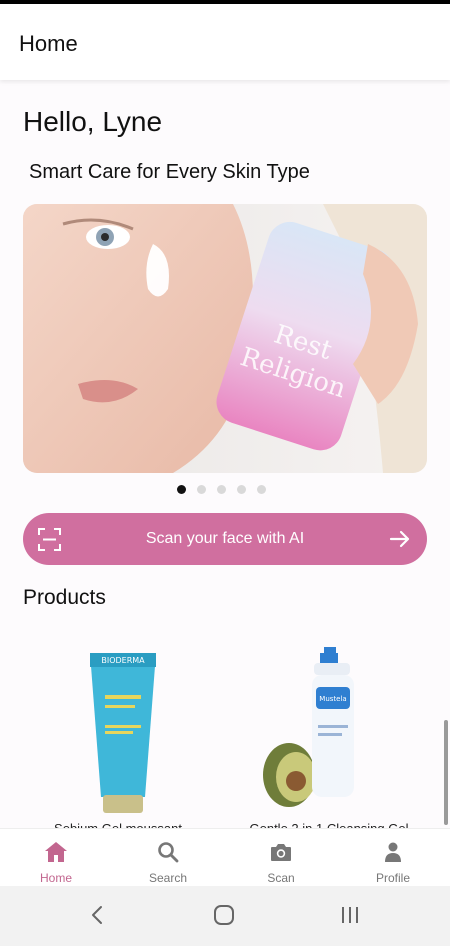 This screenshot has width=450, height=946. Describe the element at coordinates (332, 699) in the screenshot. I see `product-brand: Mustela` at that location.